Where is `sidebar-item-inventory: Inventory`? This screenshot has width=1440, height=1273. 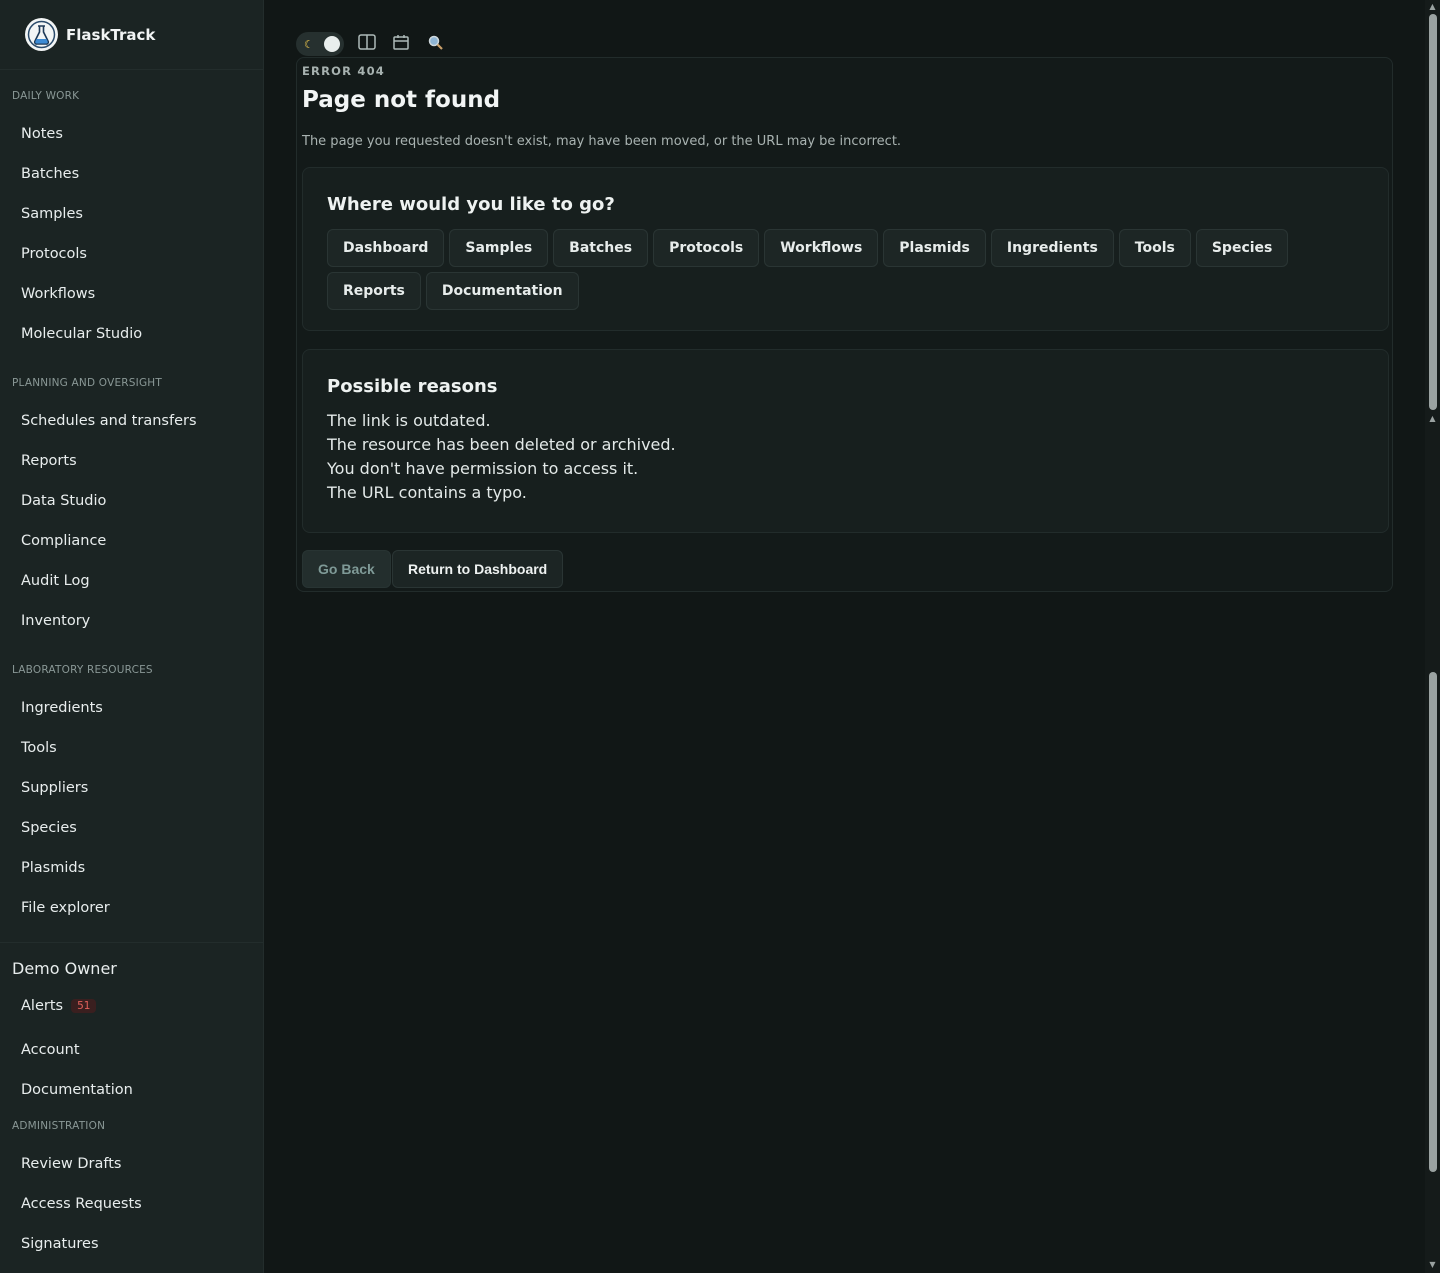
sidebar-item-inventory: Inventory is located at coordinates (131, 621).